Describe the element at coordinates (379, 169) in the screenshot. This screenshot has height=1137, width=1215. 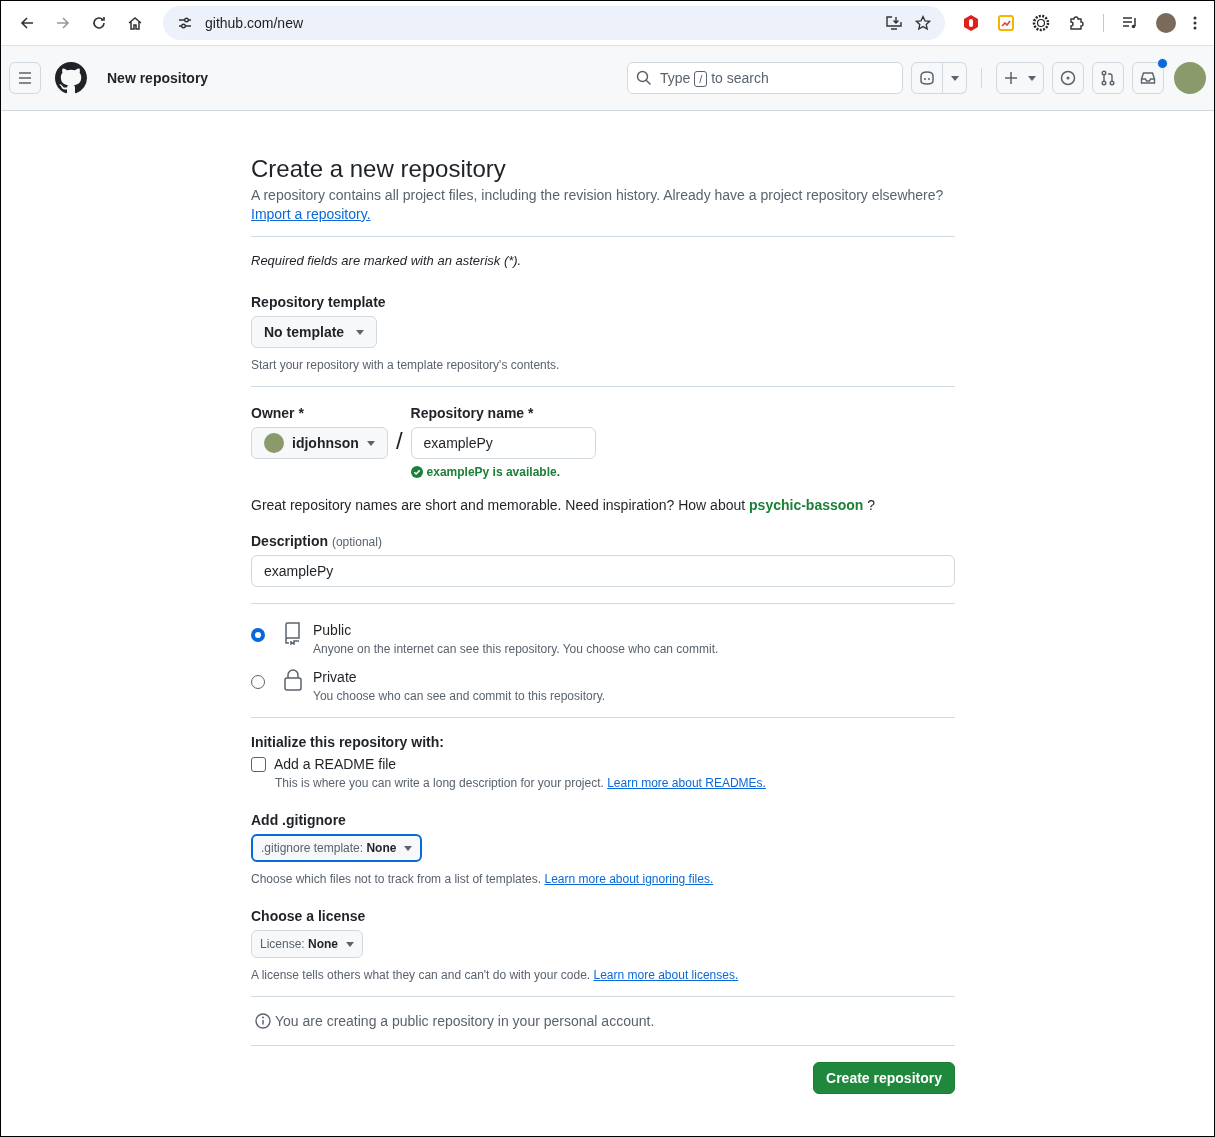
I see `page-heading: Create a new repository` at that location.